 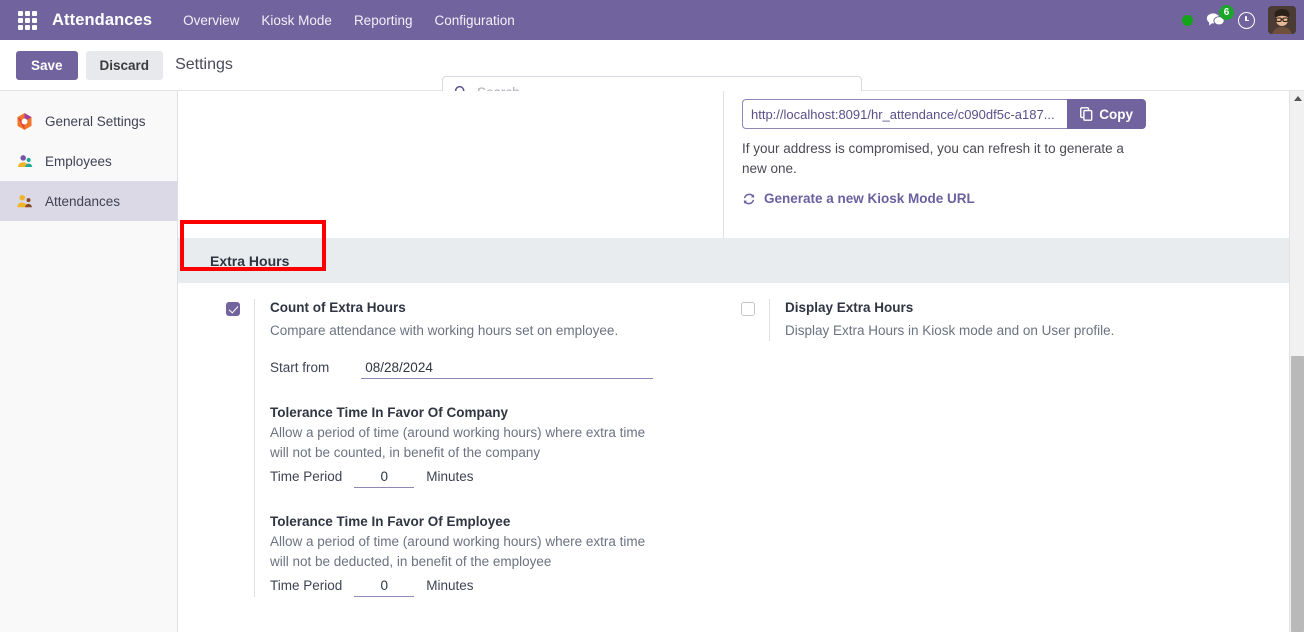 I want to click on apps-grid-icon, so click(x=27, y=20).